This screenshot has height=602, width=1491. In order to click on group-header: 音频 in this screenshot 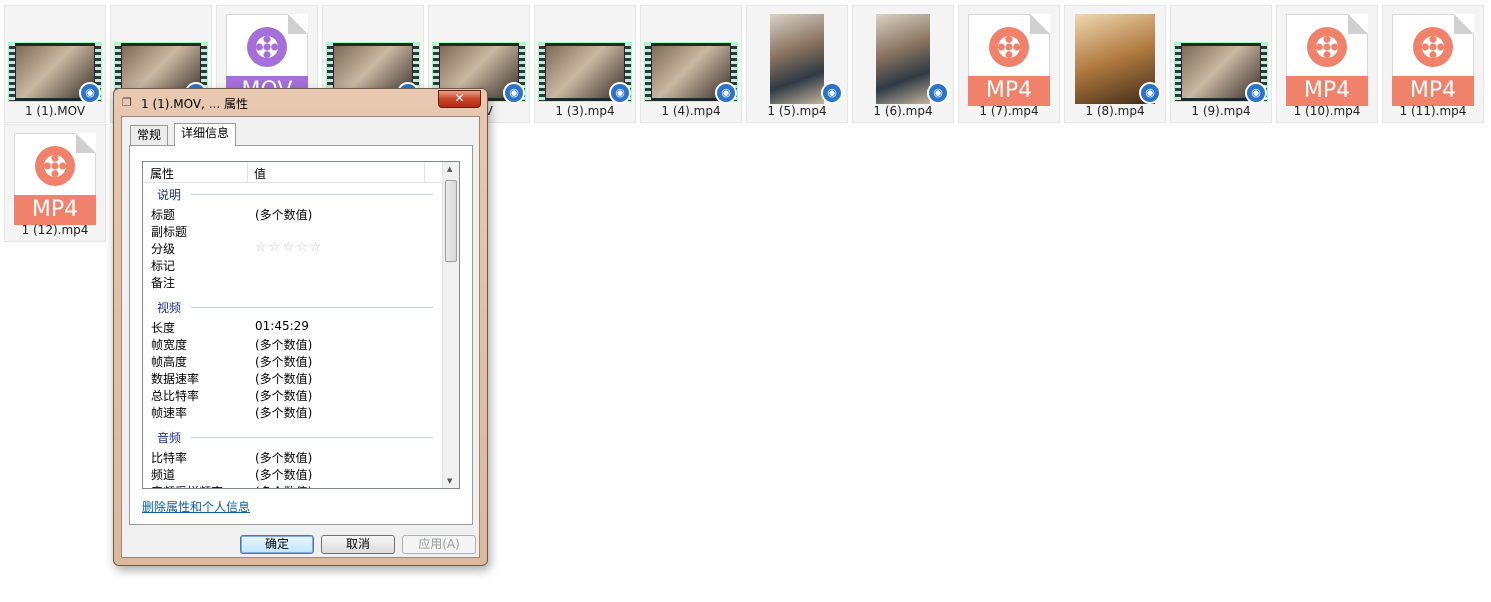, I will do `click(295, 437)`.